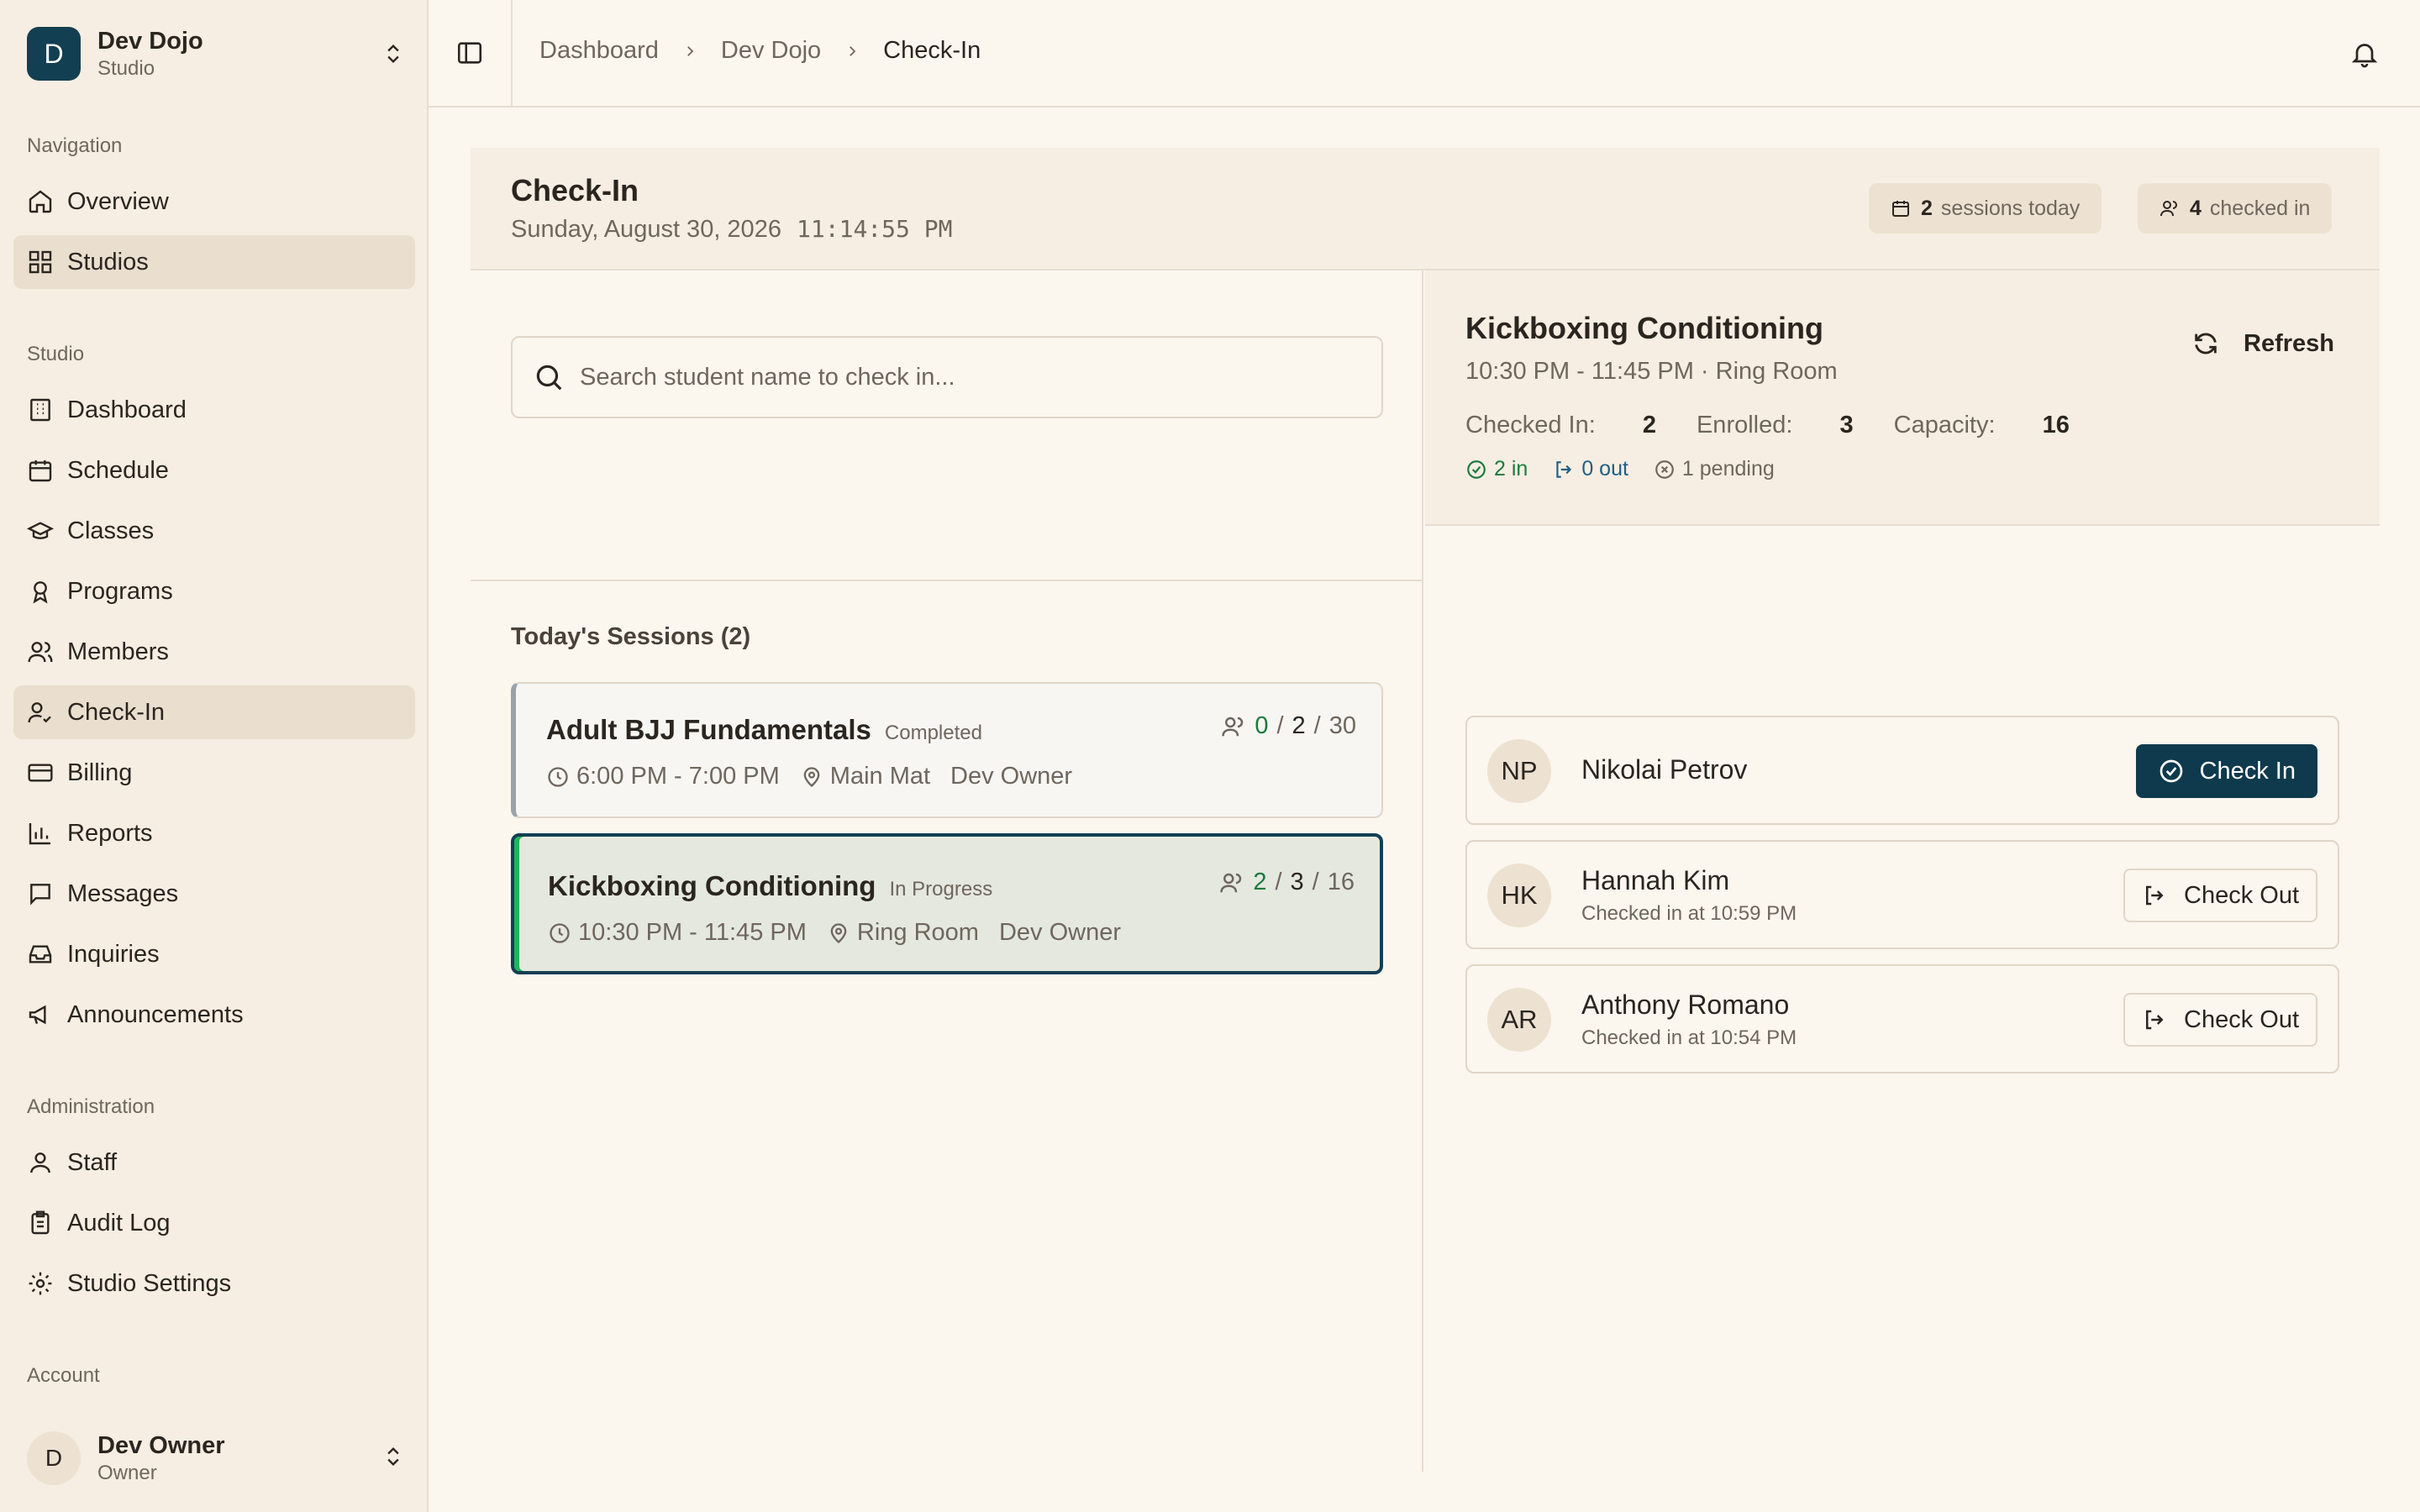 This screenshot has width=2420, height=1512. What do you see at coordinates (216, 1458) in the screenshot?
I see `account-switcher: D Dev Owner Owner` at bounding box center [216, 1458].